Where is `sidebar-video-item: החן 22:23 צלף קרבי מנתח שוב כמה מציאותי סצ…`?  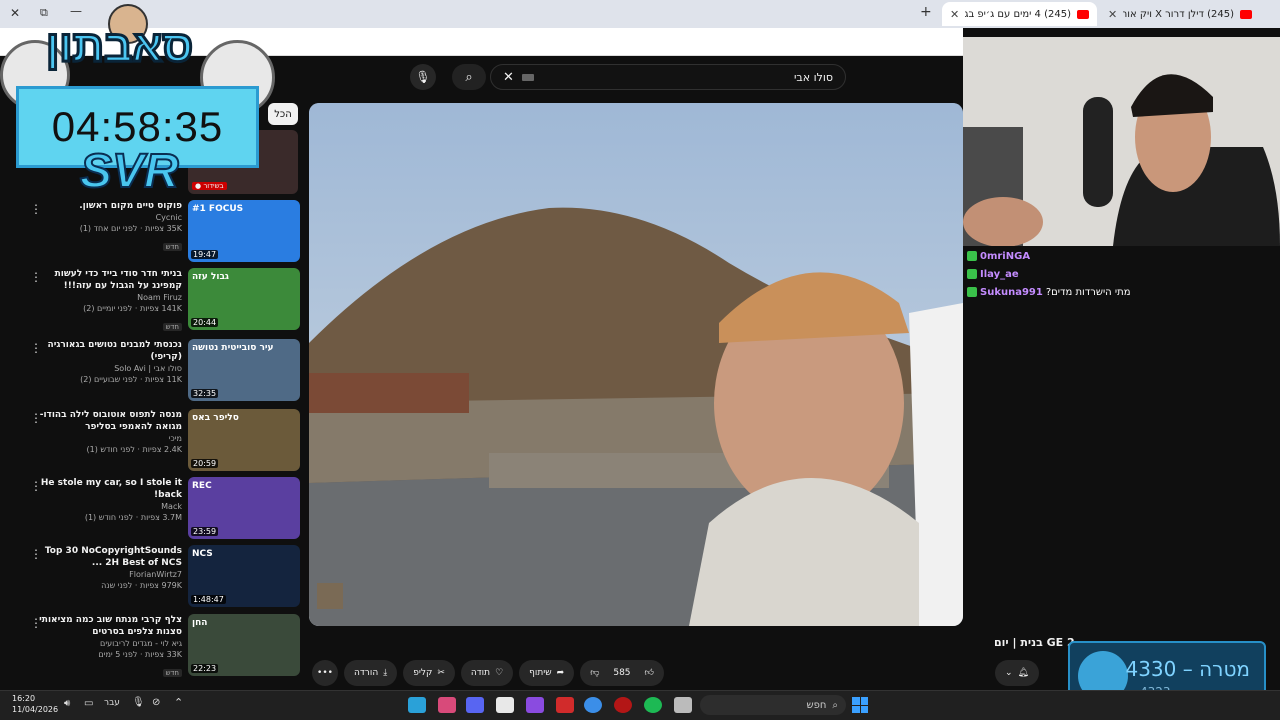
sidebar-video-item: החן 22:23 צלף קרבי מנתח שוב כמה מציאותי סצ… is located at coordinates (165, 647).